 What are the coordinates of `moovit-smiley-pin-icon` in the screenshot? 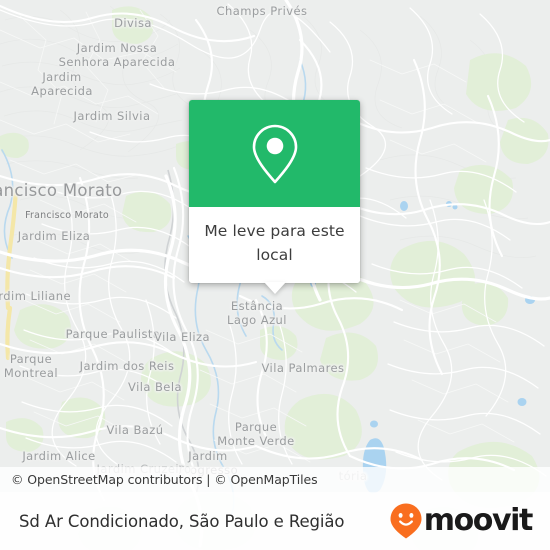 It's located at (406, 521).